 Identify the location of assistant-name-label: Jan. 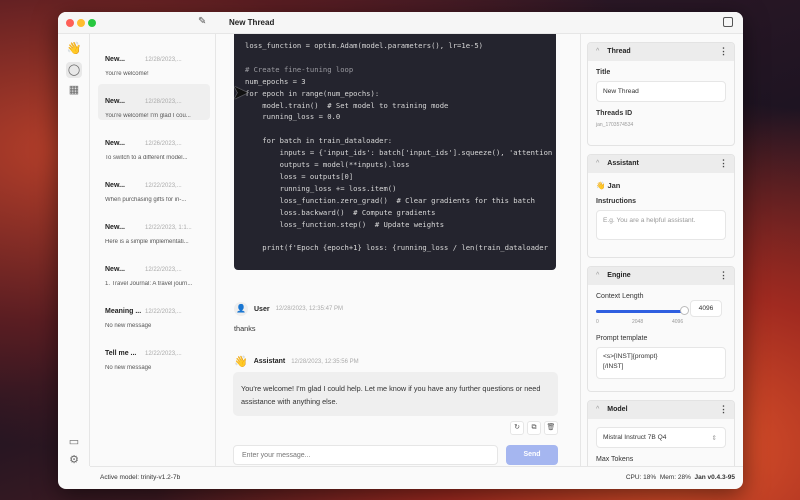
(614, 185).